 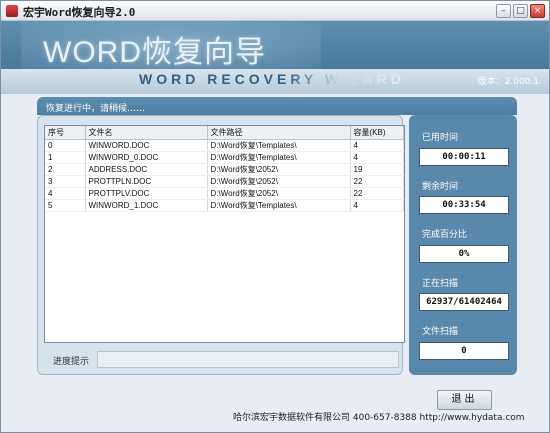 What do you see at coordinates (440, 138) in the screenshot?
I see `elapsed-time-label: 已用时间` at bounding box center [440, 138].